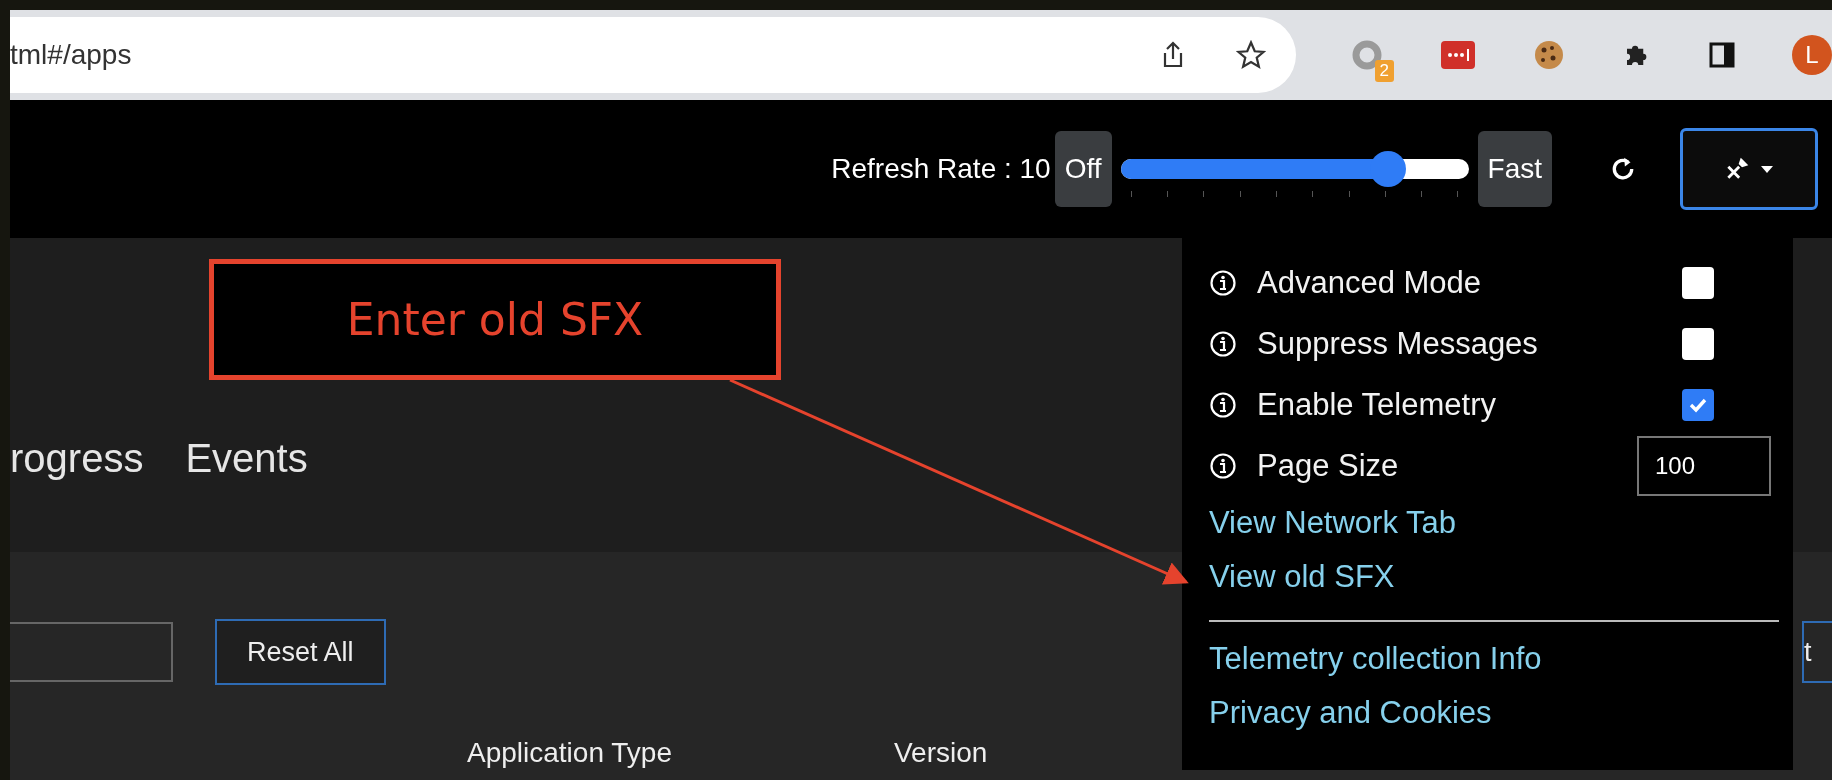 This screenshot has height=780, width=1832. I want to click on partial-button: t, so click(1817, 652).